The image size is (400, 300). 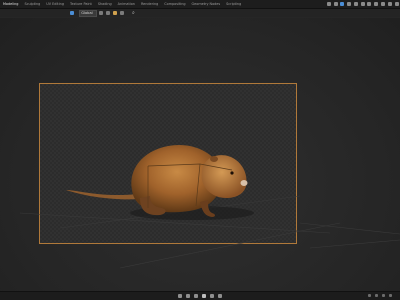 What do you see at coordinates (328, 4) in the screenshot?
I see `view-object-types-icon` at bounding box center [328, 4].